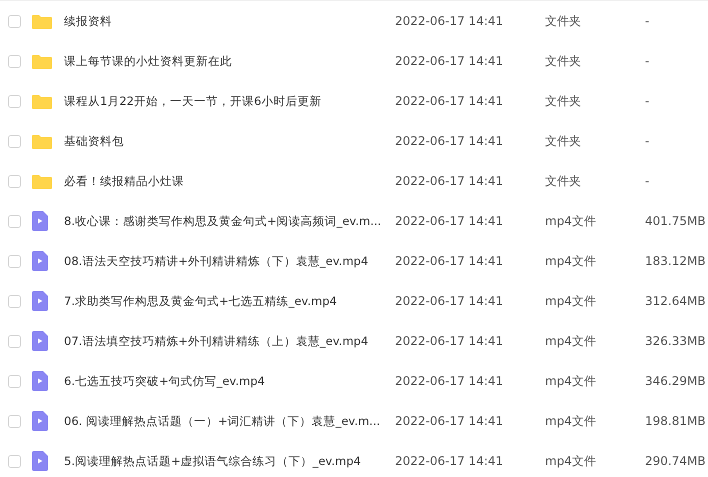  Describe the element at coordinates (676, 261) in the screenshot. I see `file-size: 183.12MB` at that location.